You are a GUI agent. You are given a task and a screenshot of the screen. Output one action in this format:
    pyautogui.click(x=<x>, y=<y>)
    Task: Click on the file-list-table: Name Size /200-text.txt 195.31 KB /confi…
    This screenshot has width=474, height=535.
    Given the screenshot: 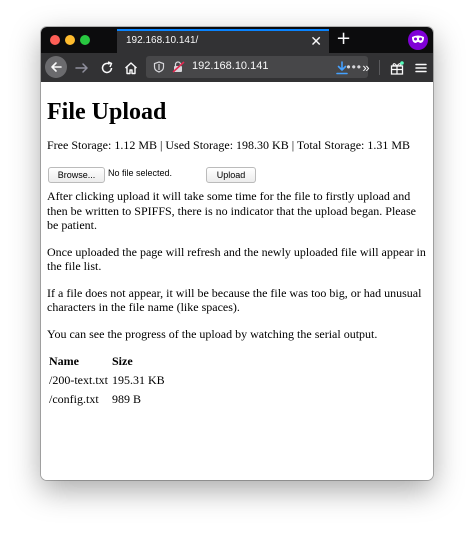 What is the action you would take?
    pyautogui.click(x=107, y=381)
    